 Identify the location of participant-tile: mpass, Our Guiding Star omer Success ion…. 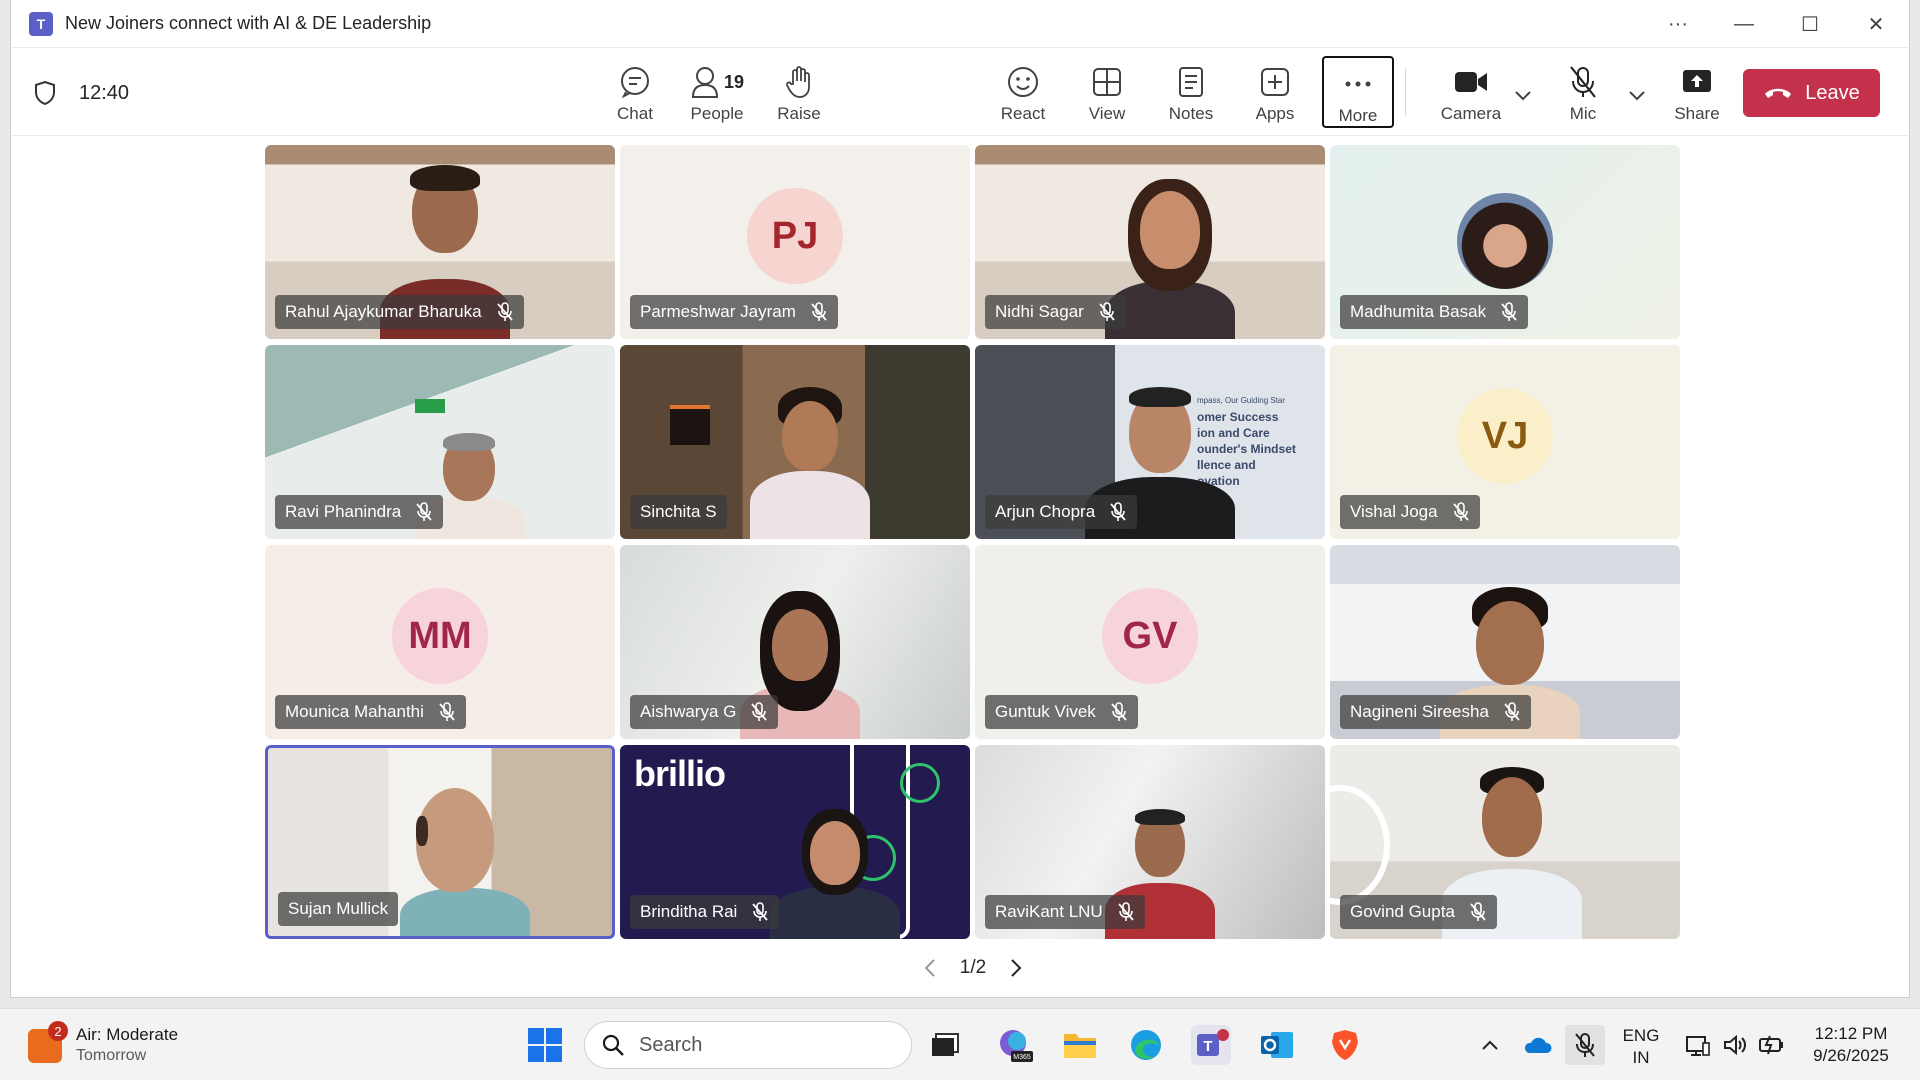
(1150, 442).